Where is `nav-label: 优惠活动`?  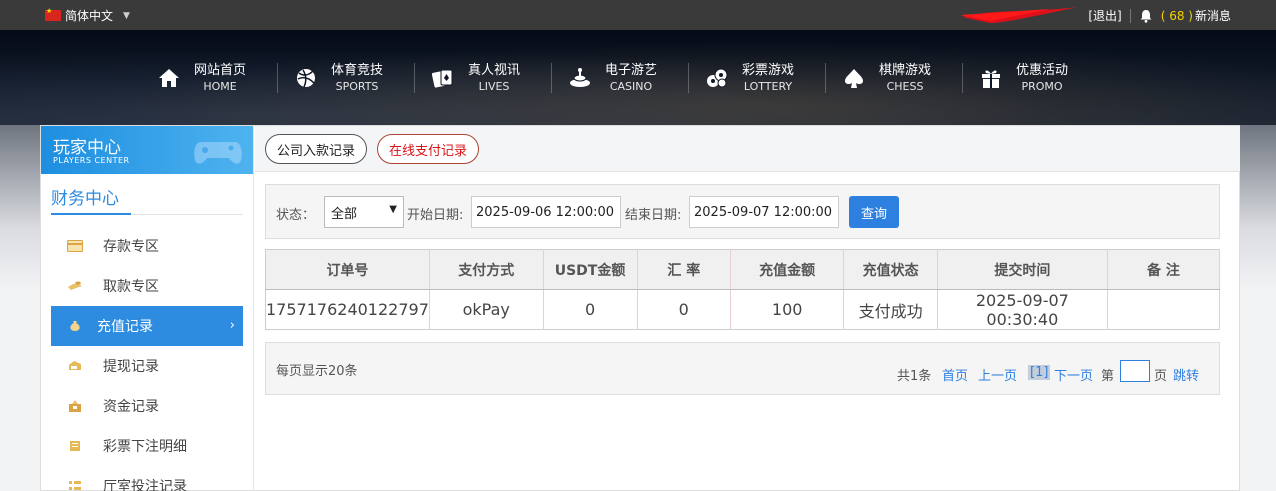
nav-label: 优惠活动 is located at coordinates (1042, 70).